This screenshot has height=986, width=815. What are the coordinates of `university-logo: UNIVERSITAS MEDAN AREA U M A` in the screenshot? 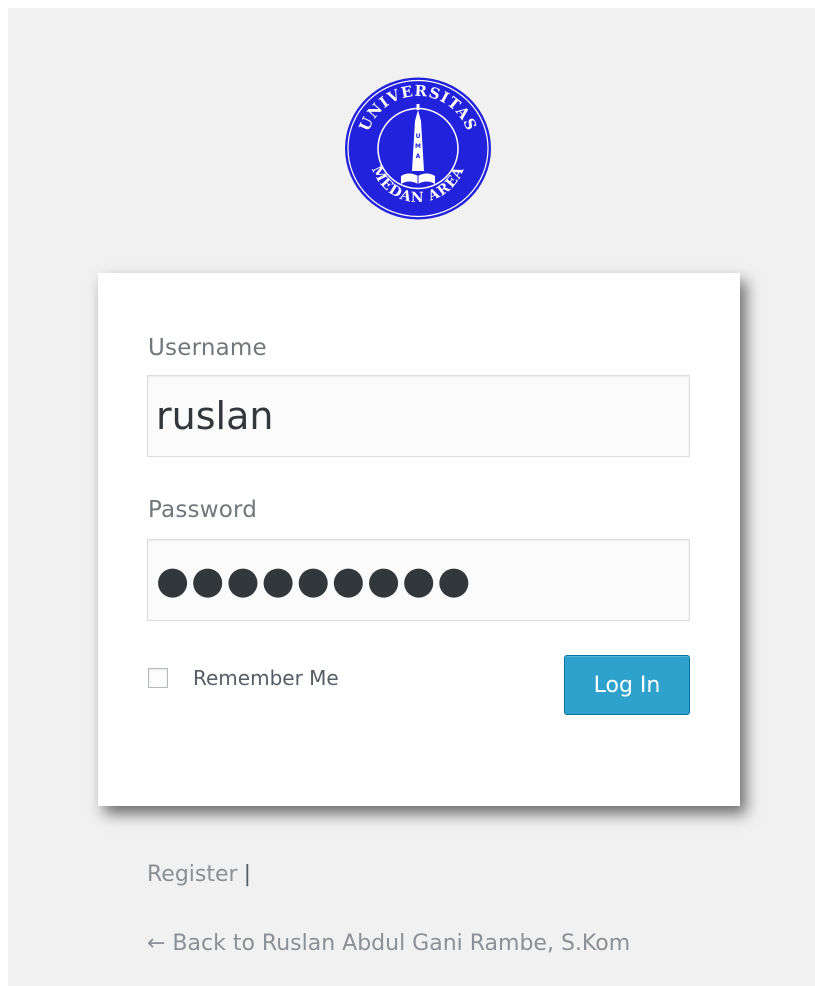 It's located at (418, 148).